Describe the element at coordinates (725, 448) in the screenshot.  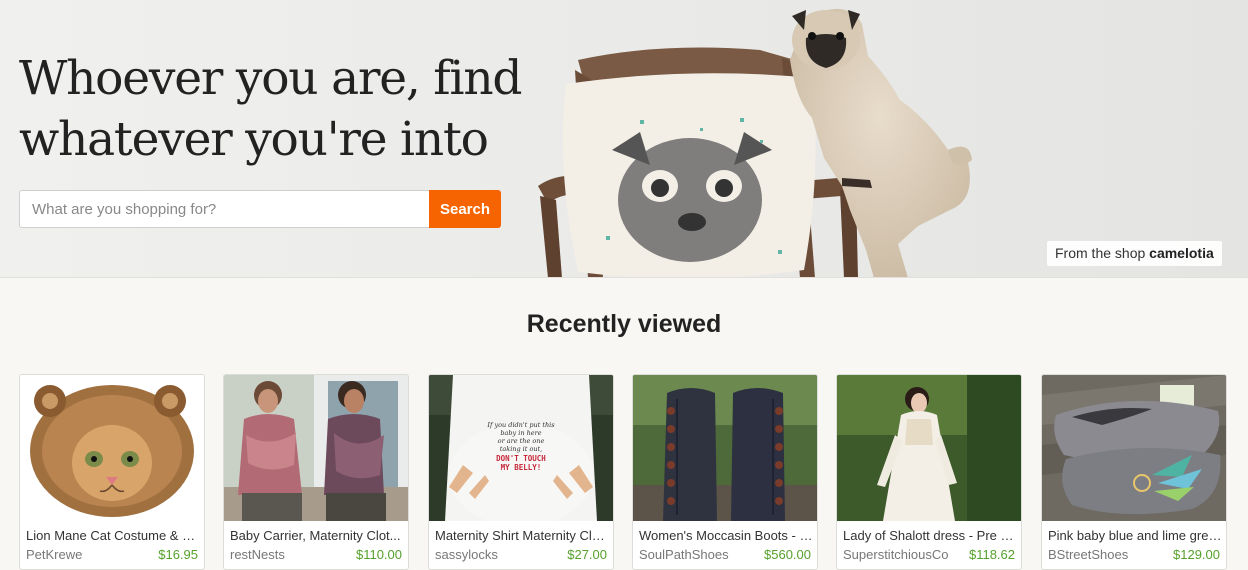
I see `moccasin-boots-photo` at that location.